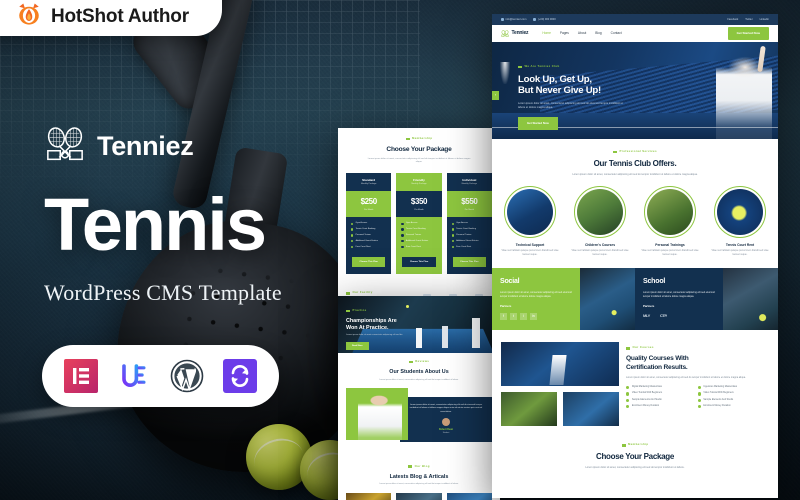  I want to click on plan-feature: Free Court Rent, so click(368, 247).